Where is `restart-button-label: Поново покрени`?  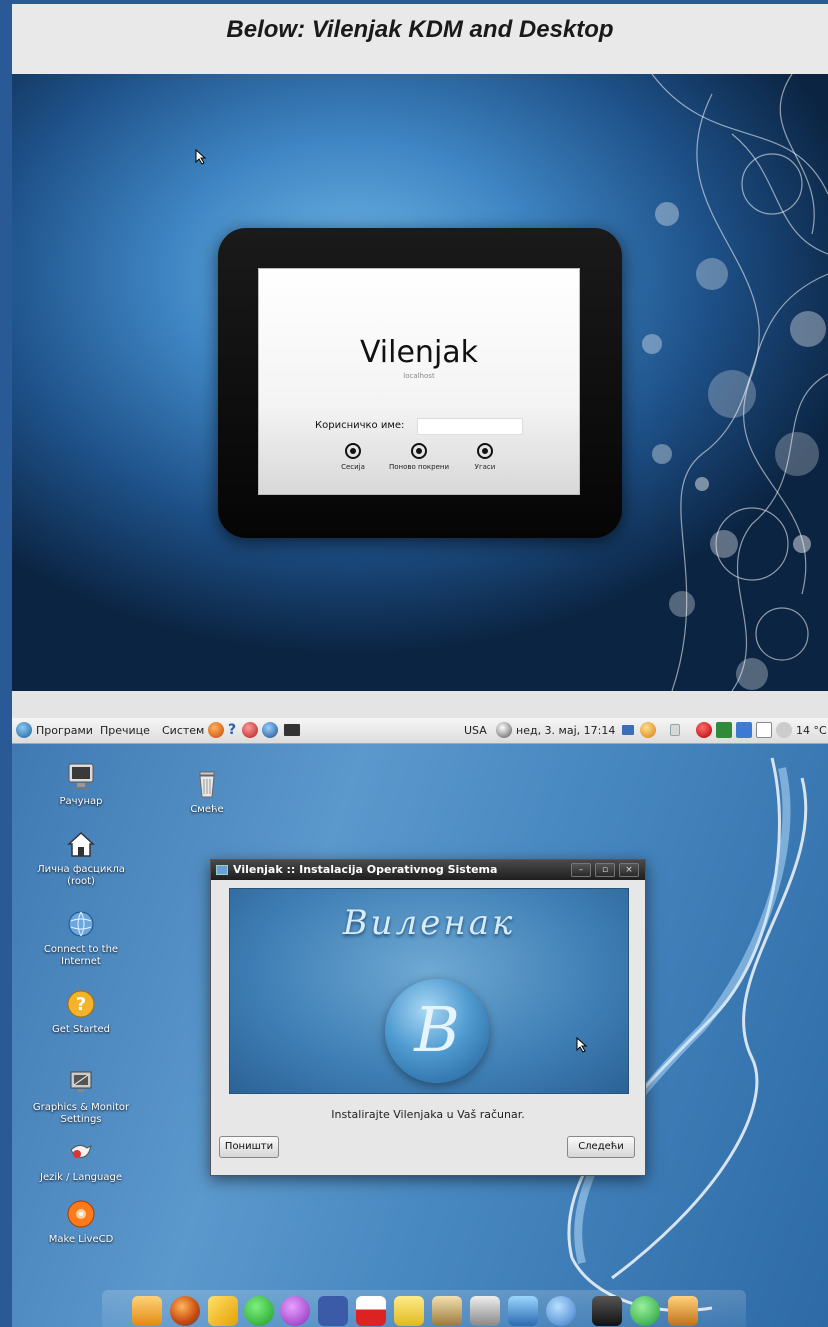 restart-button-label: Поново покрени is located at coordinates (419, 467).